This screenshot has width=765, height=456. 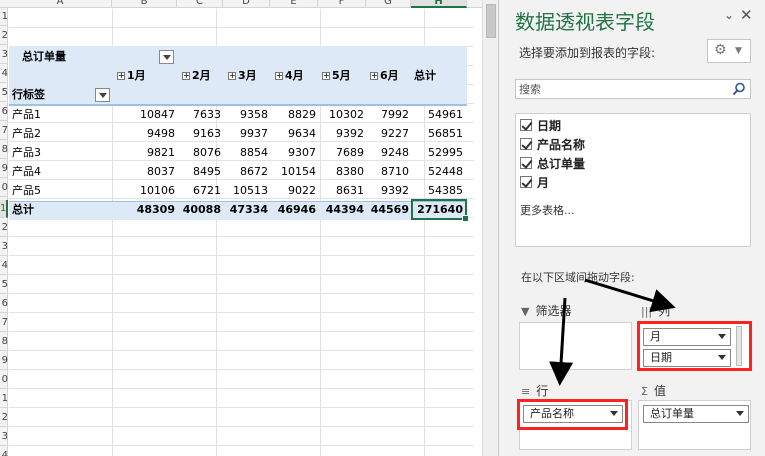 What do you see at coordinates (384, 76) in the screenshot?
I see `pivot-col-header-6: +6月` at bounding box center [384, 76].